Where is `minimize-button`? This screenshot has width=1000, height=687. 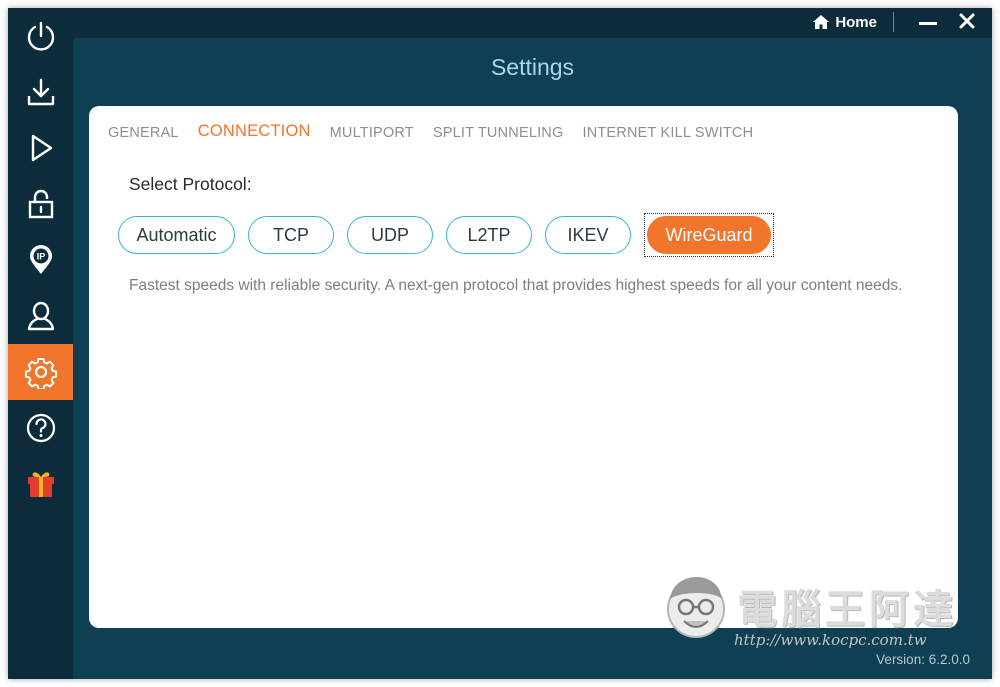 minimize-button is located at coordinates (928, 22).